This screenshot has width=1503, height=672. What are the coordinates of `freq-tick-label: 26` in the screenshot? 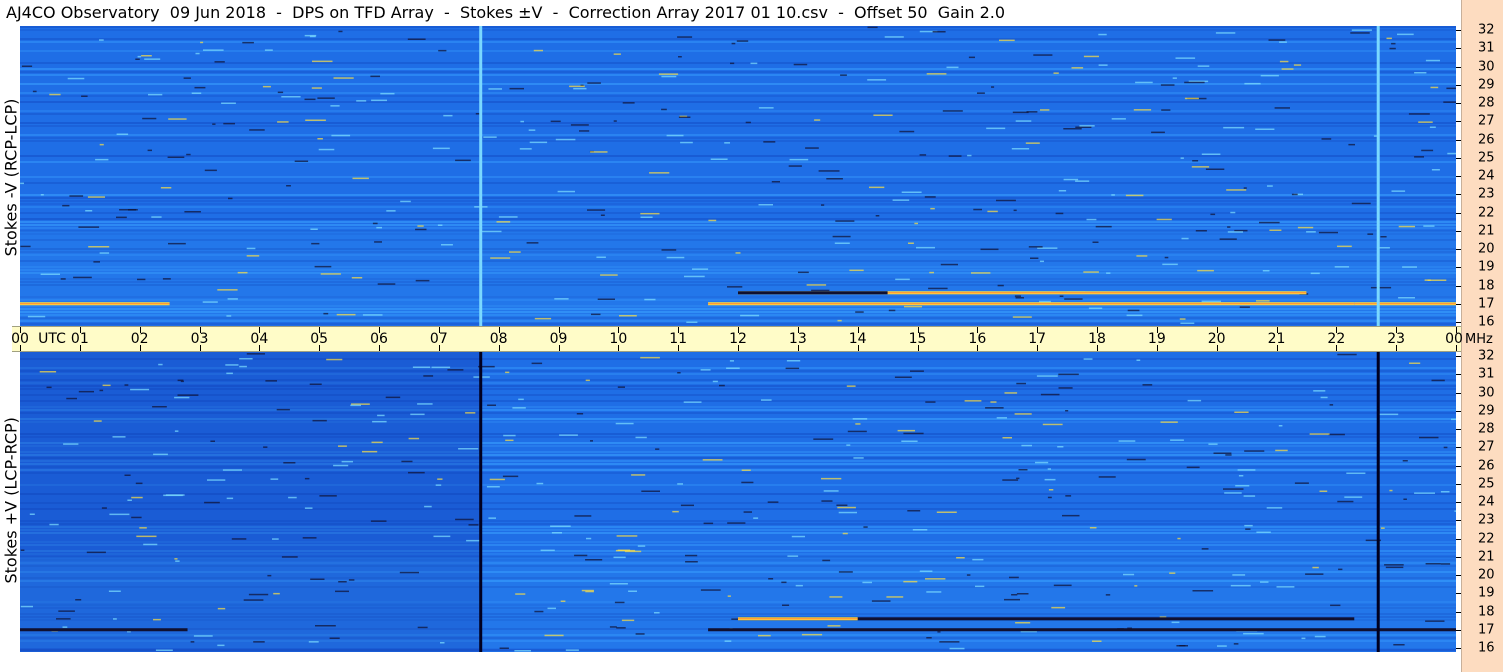 It's located at (1486, 139).